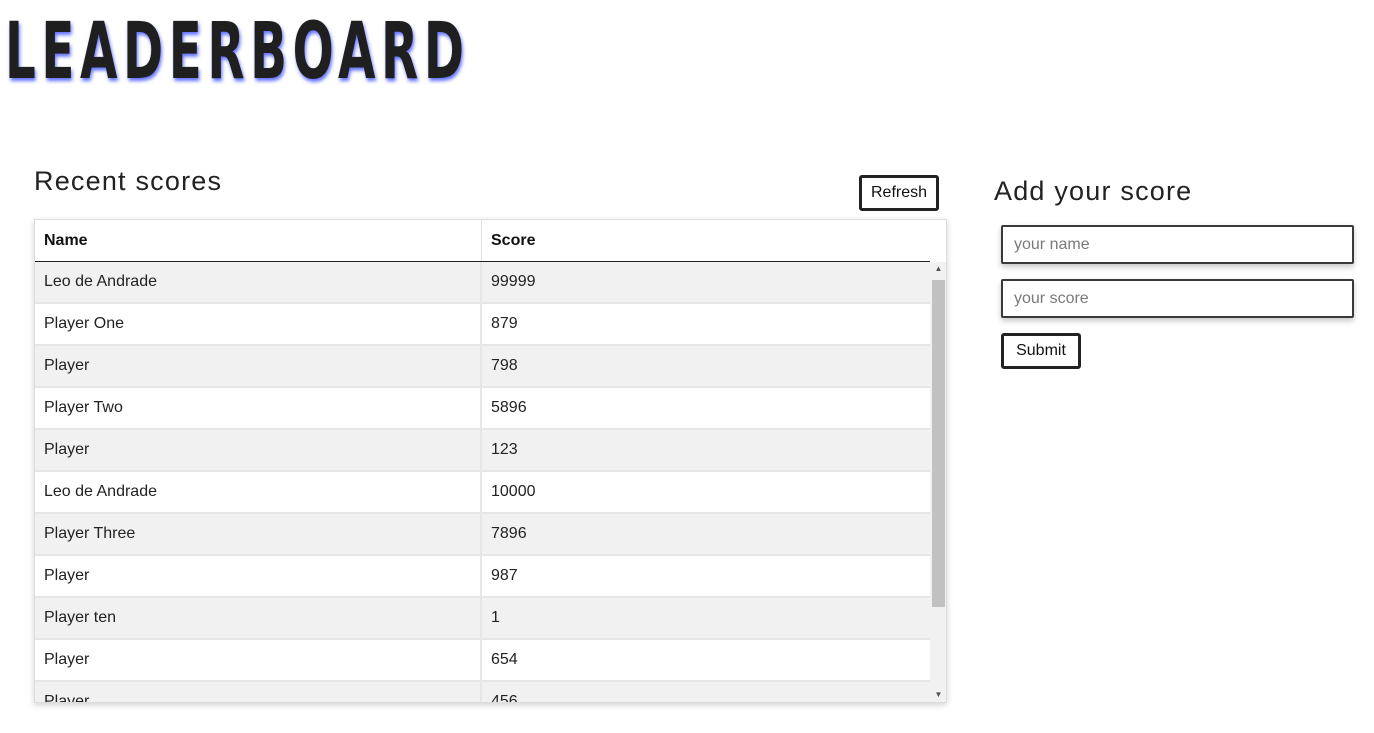 This screenshot has width=1374, height=733. I want to click on table-row: Player Two 5896, so click(482, 409).